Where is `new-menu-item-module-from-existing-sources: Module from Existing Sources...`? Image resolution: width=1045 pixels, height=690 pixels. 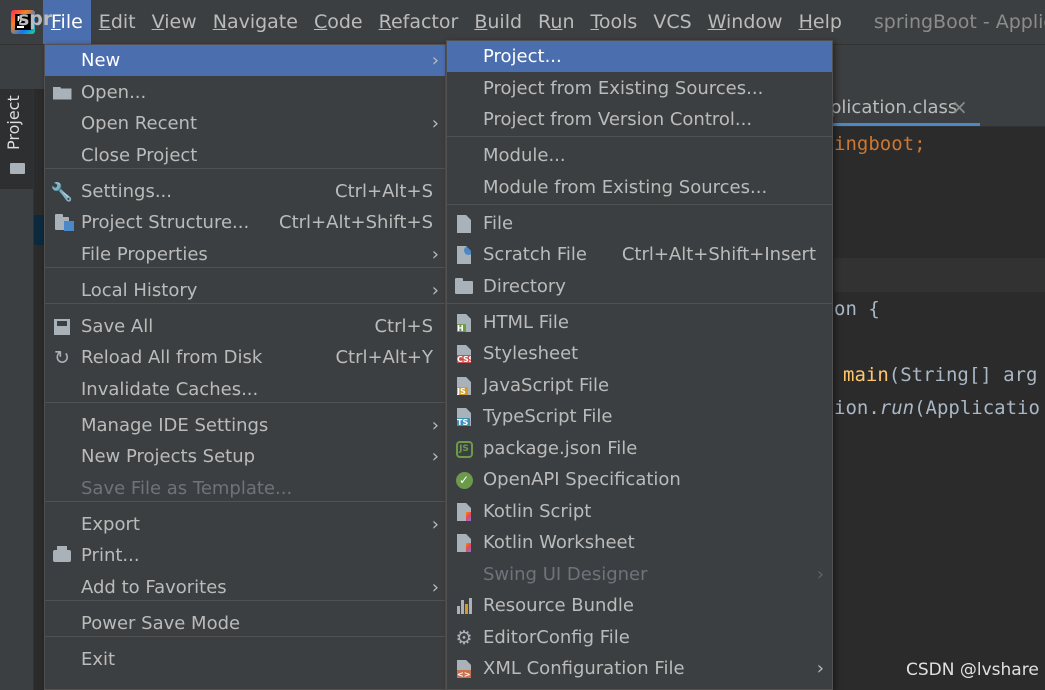
new-menu-item-module-from-existing-sources: Module from Existing Sources... is located at coordinates (639, 187).